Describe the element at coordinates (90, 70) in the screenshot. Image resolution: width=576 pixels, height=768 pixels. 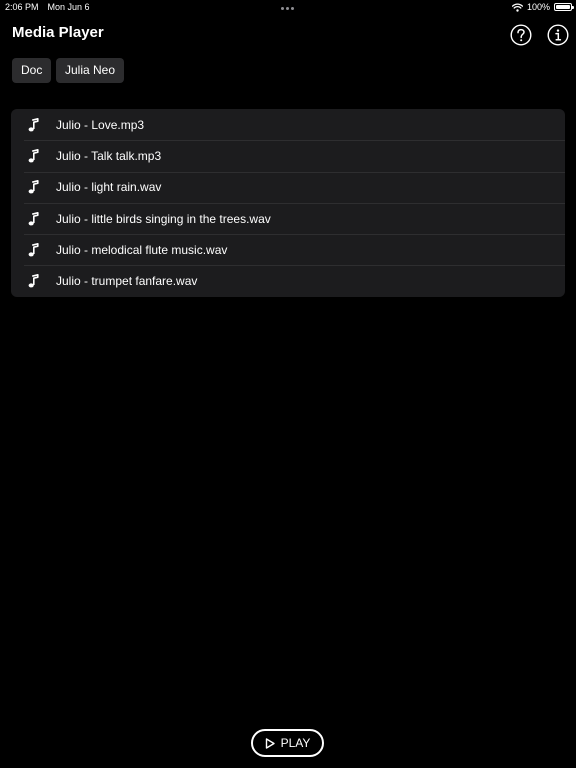
I see `chip-julia-neo: Julia Neo` at that location.